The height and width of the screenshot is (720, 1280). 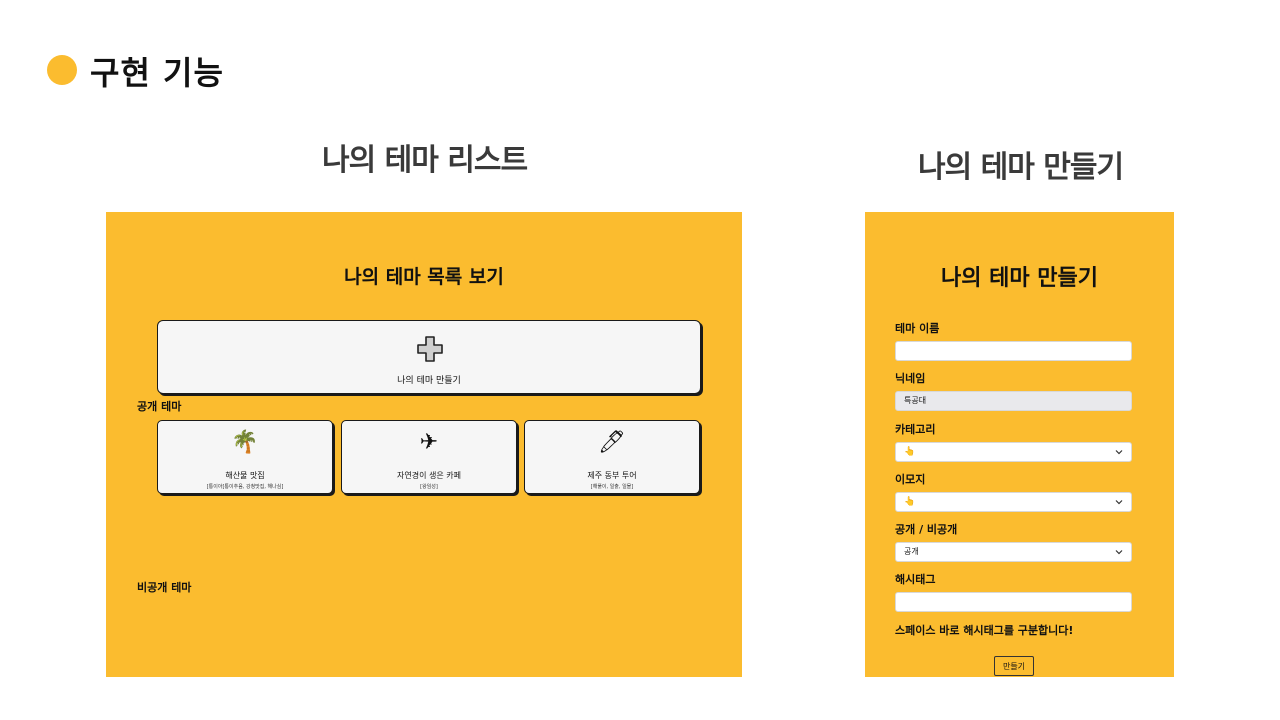 I want to click on private-themes-label: 비공개 테마, so click(x=164, y=587).